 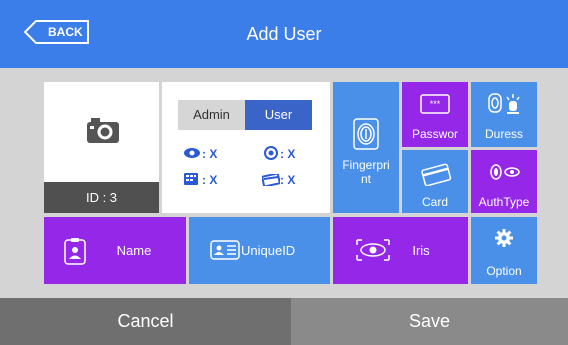 What do you see at coordinates (288, 180) in the screenshot?
I see `perm-card-value: : X` at bounding box center [288, 180].